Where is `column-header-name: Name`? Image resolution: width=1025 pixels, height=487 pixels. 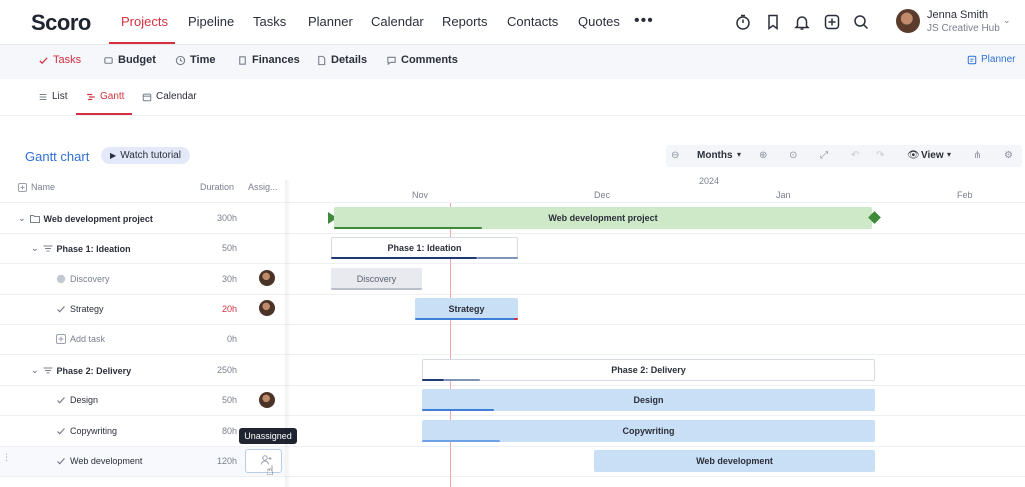
column-header-name: Name is located at coordinates (43, 187).